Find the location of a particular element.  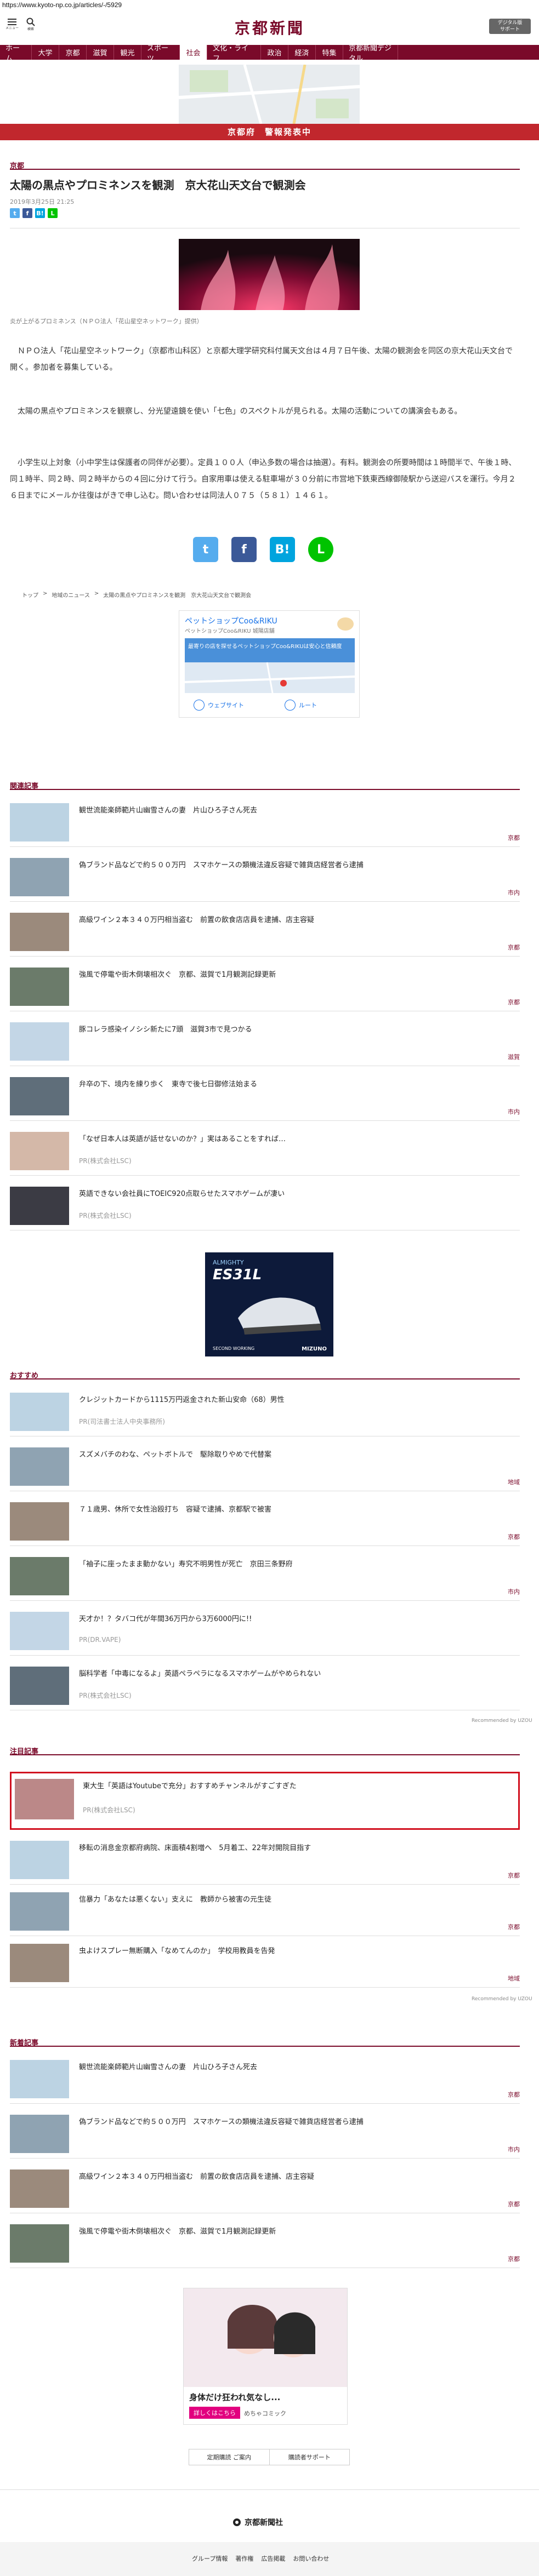

weather-alert-bar: 京都府 警報発表中 is located at coordinates (269, 132).